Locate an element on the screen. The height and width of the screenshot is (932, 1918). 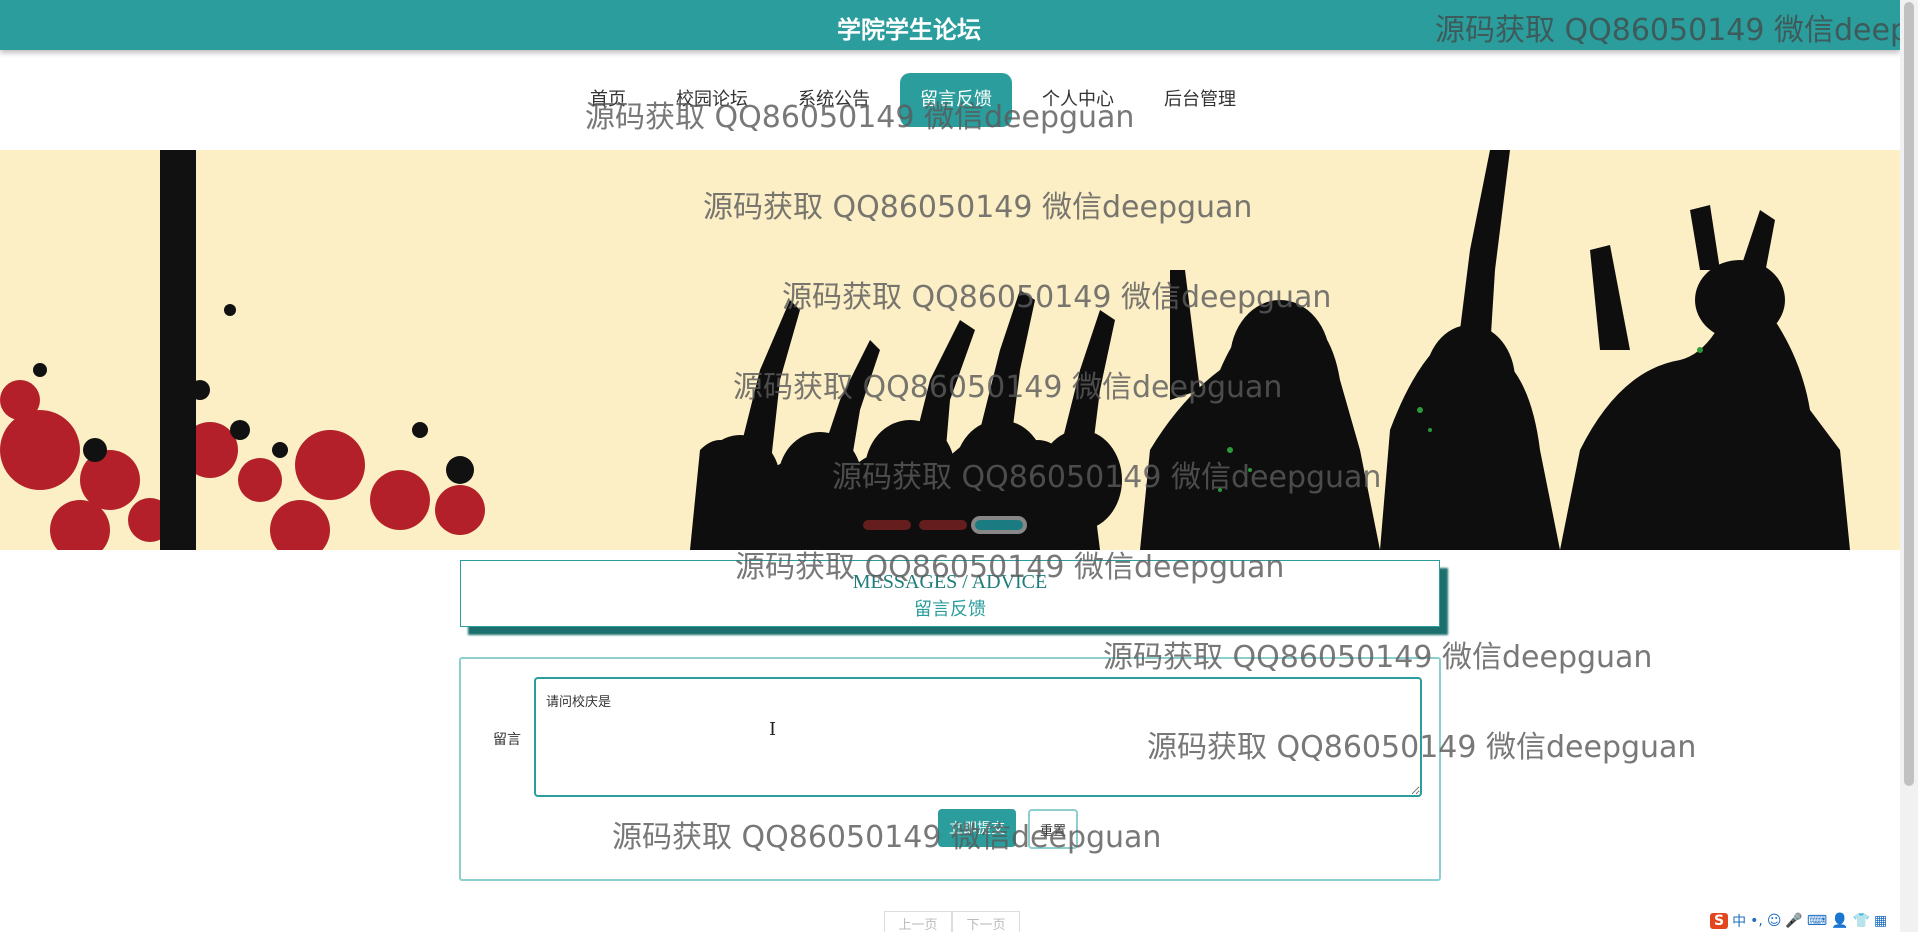
nav-item-forum: 校园论坛 is located at coordinates (712, 100).